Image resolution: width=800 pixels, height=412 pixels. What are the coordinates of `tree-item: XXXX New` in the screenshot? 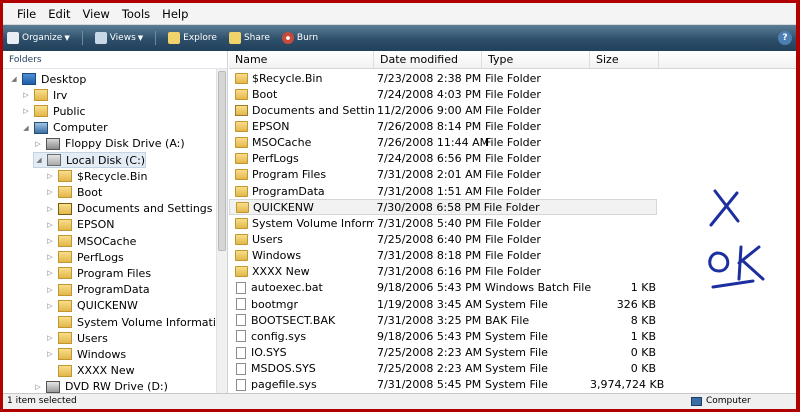 It's located at (90, 371).